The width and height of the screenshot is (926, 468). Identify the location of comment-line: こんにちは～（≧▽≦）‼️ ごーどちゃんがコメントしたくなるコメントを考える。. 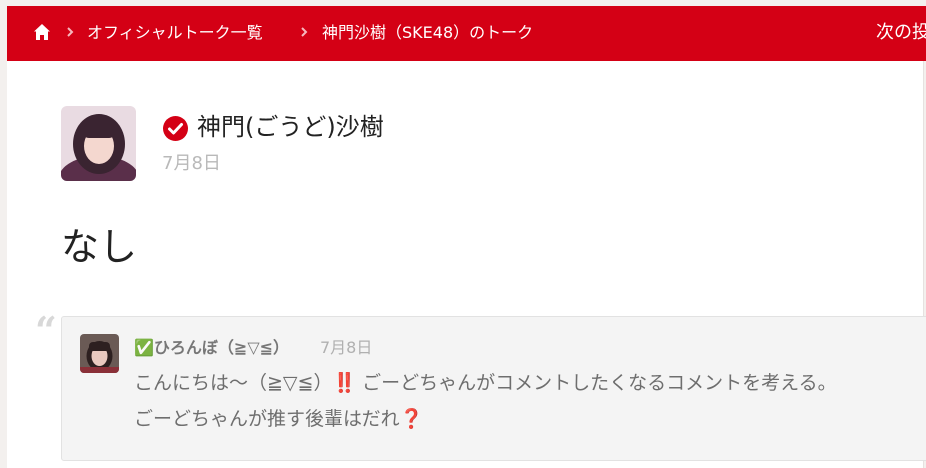
(485, 383).